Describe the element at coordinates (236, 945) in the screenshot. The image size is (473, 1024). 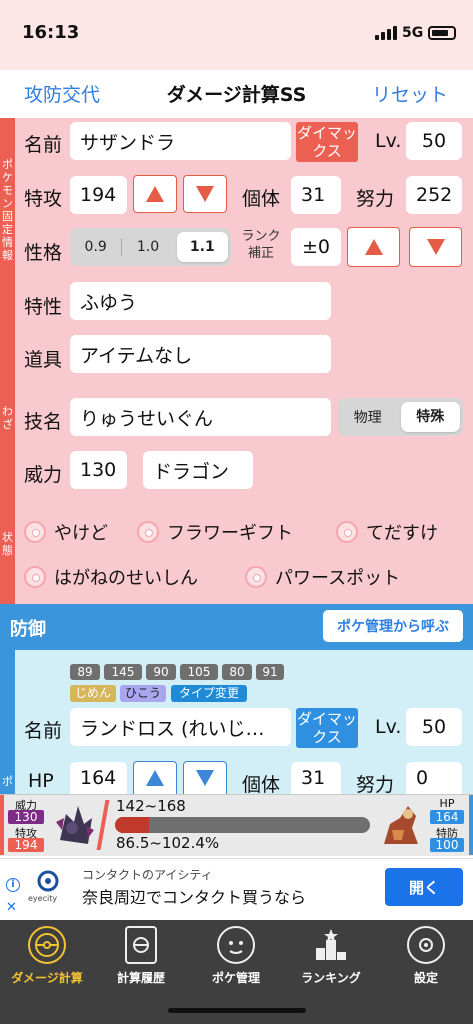
I see `pokemon-manage-icon` at that location.